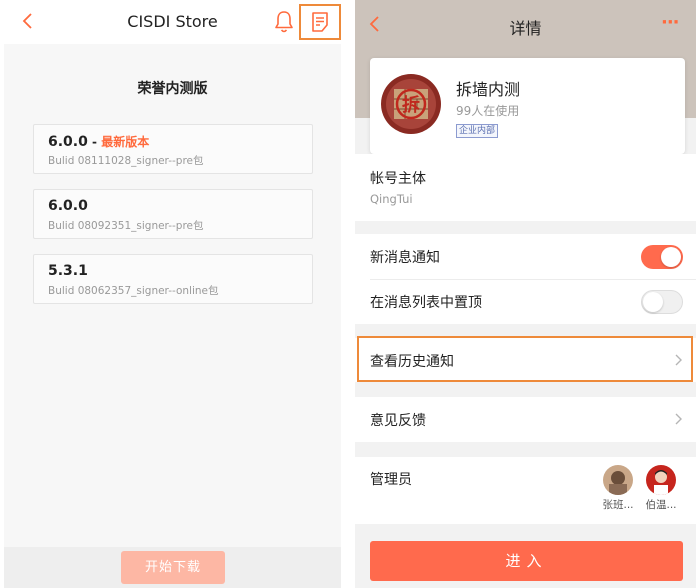  Describe the element at coordinates (173, 214) in the screenshot. I see `version-item: 6.0.0 Bulid 08092351_signer--pre包` at that location.